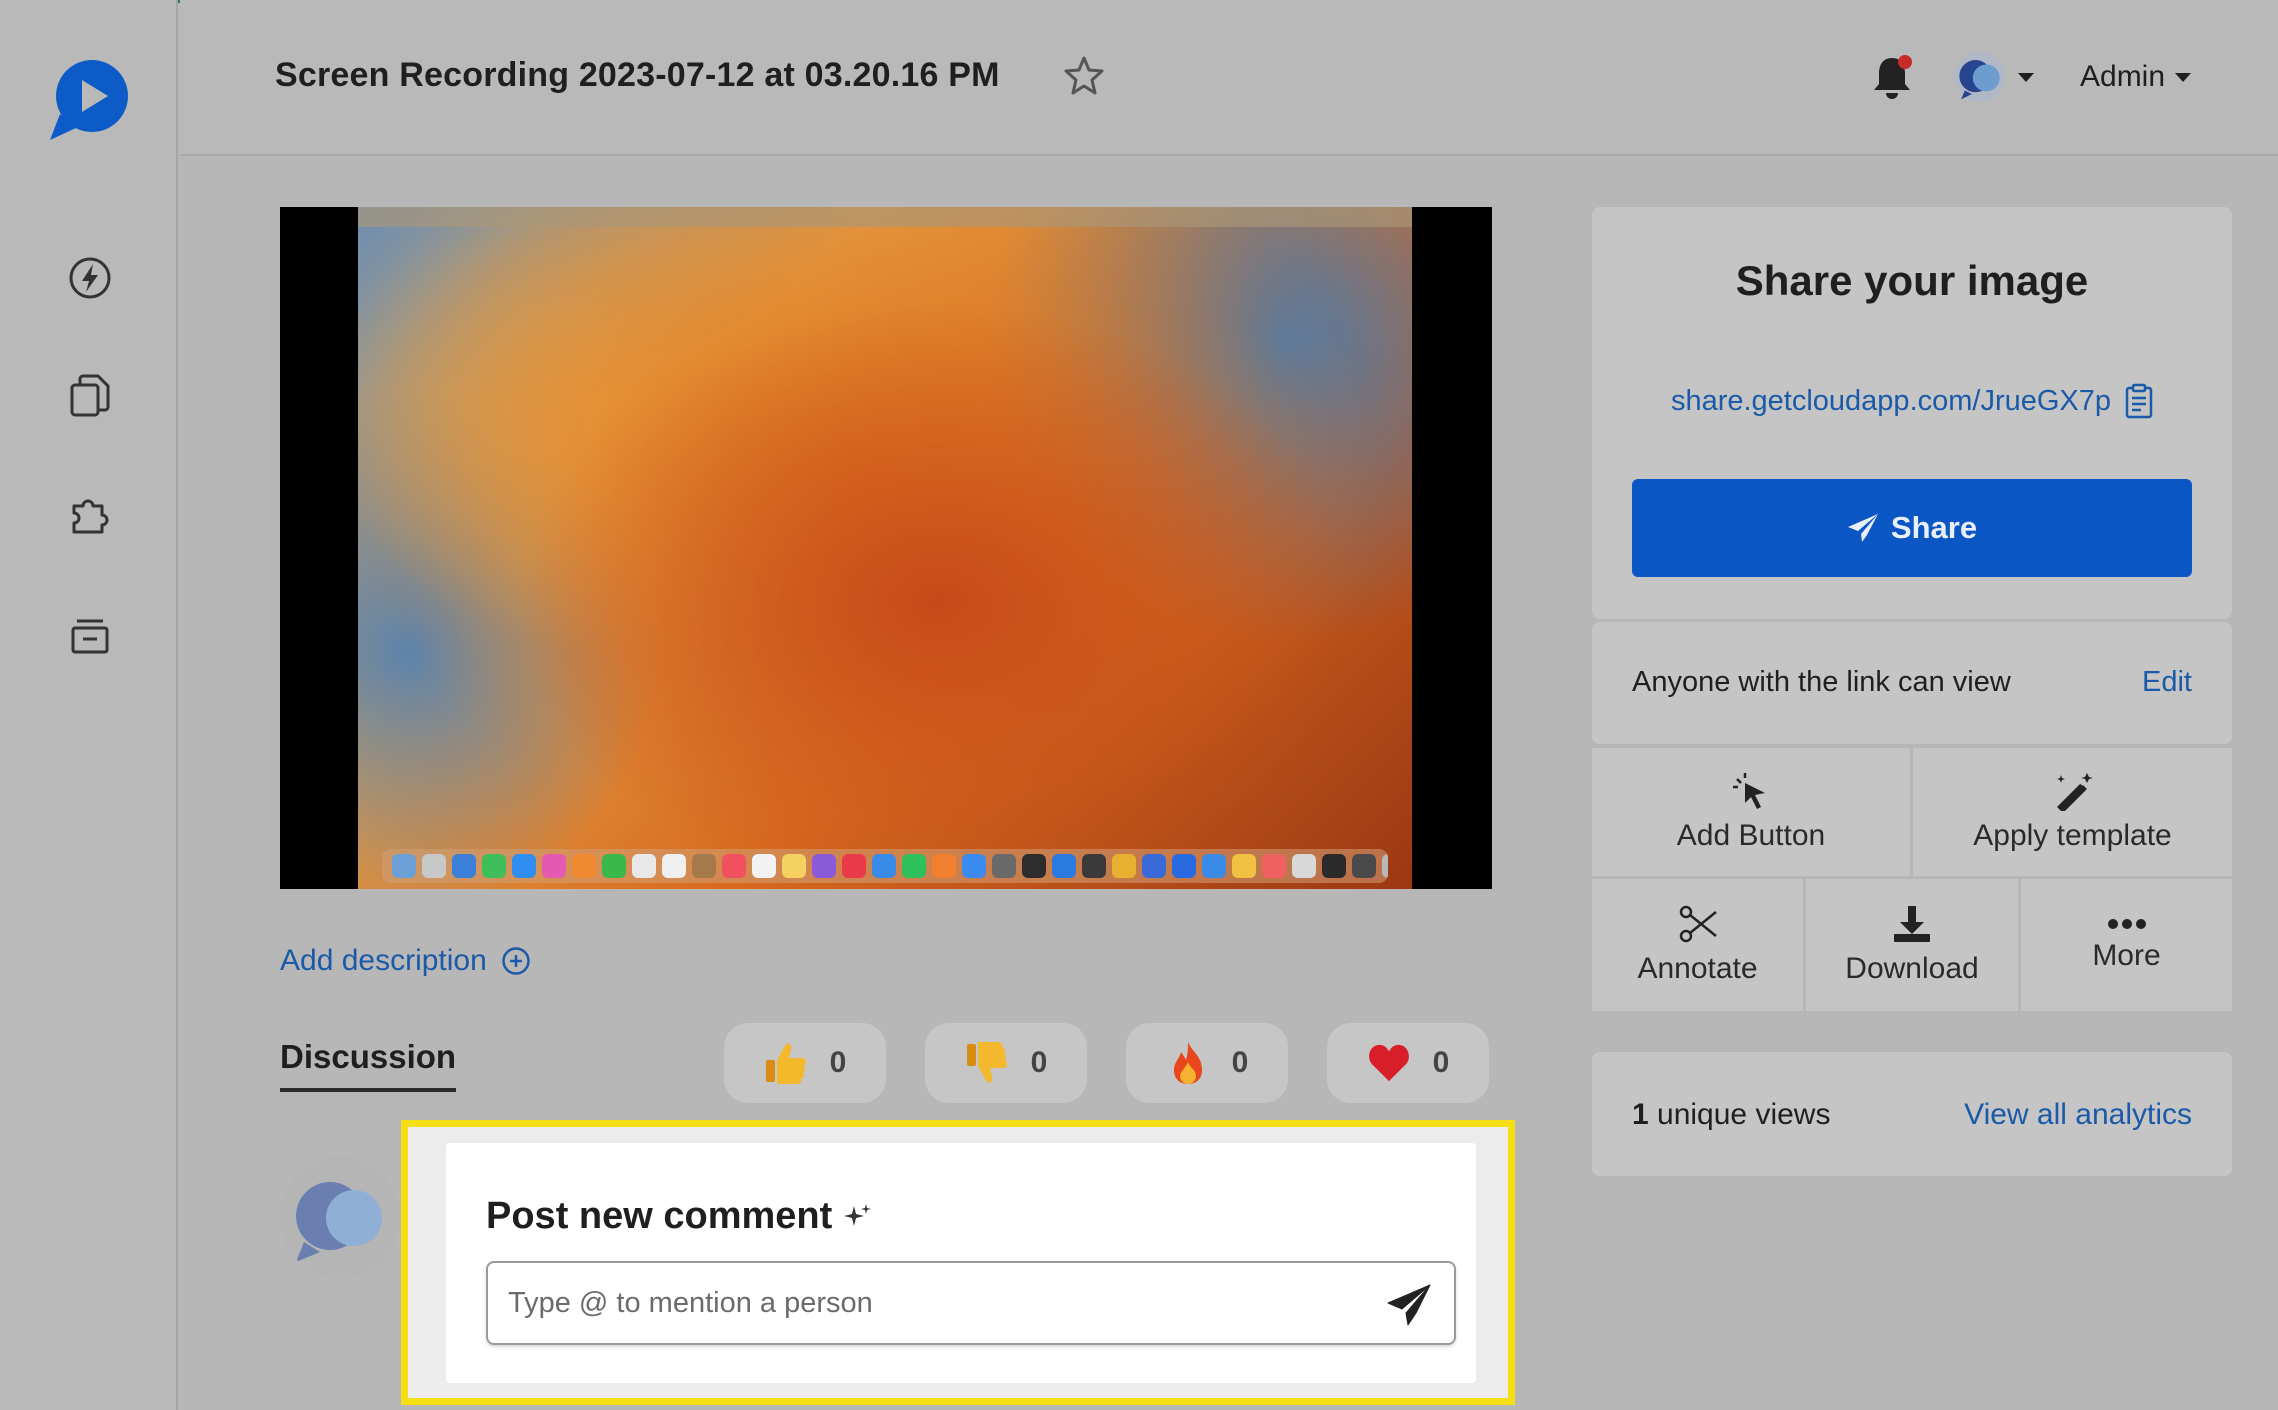 The image size is (2278, 1410). I want to click on puzzle-icon, so click(90, 514).